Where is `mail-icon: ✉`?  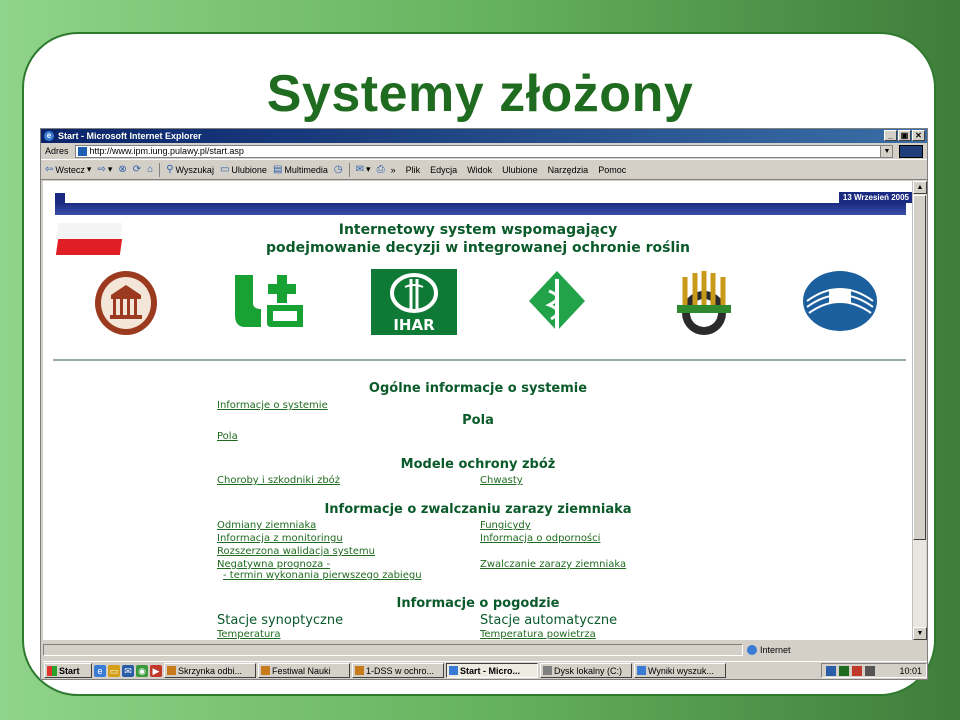 mail-icon: ✉ is located at coordinates (128, 670).